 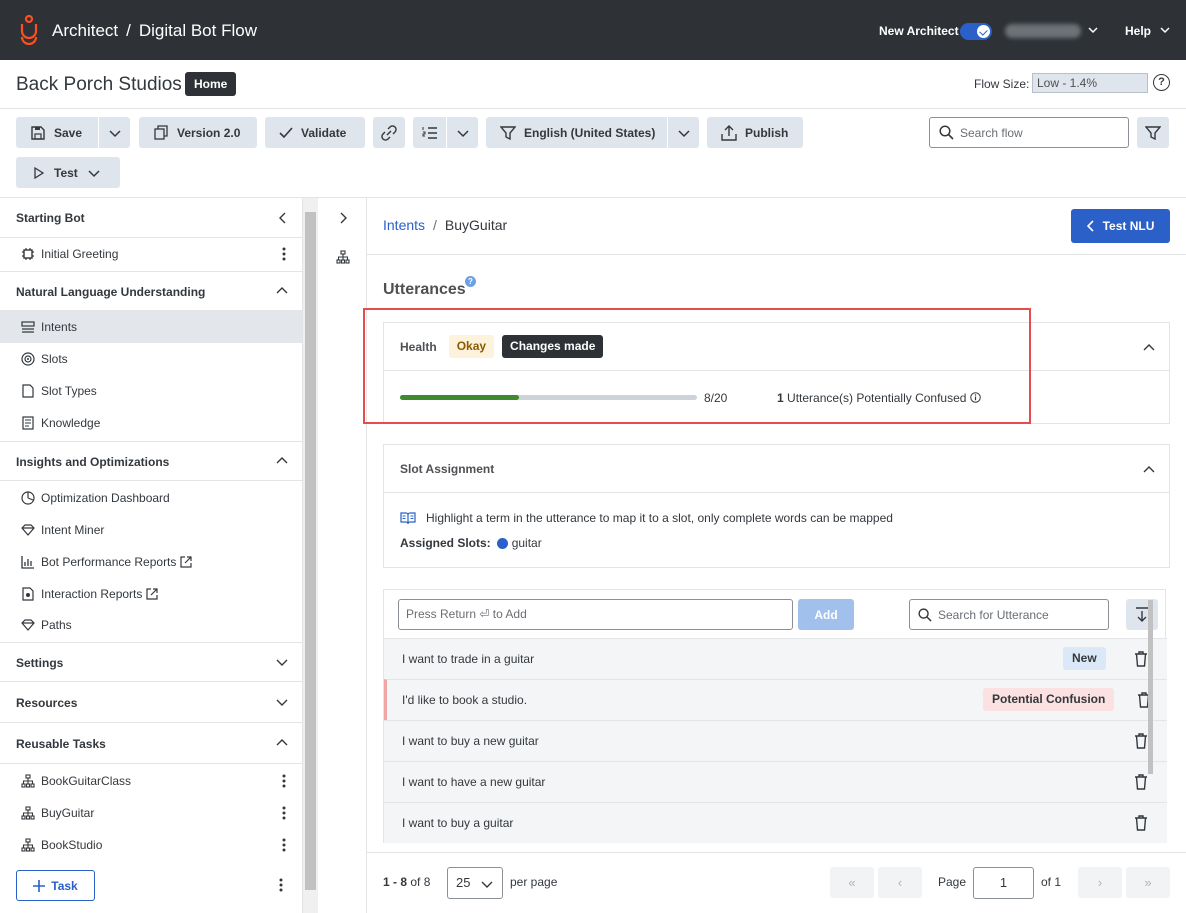 I want to click on question-icon: ?, so click(x=470, y=281).